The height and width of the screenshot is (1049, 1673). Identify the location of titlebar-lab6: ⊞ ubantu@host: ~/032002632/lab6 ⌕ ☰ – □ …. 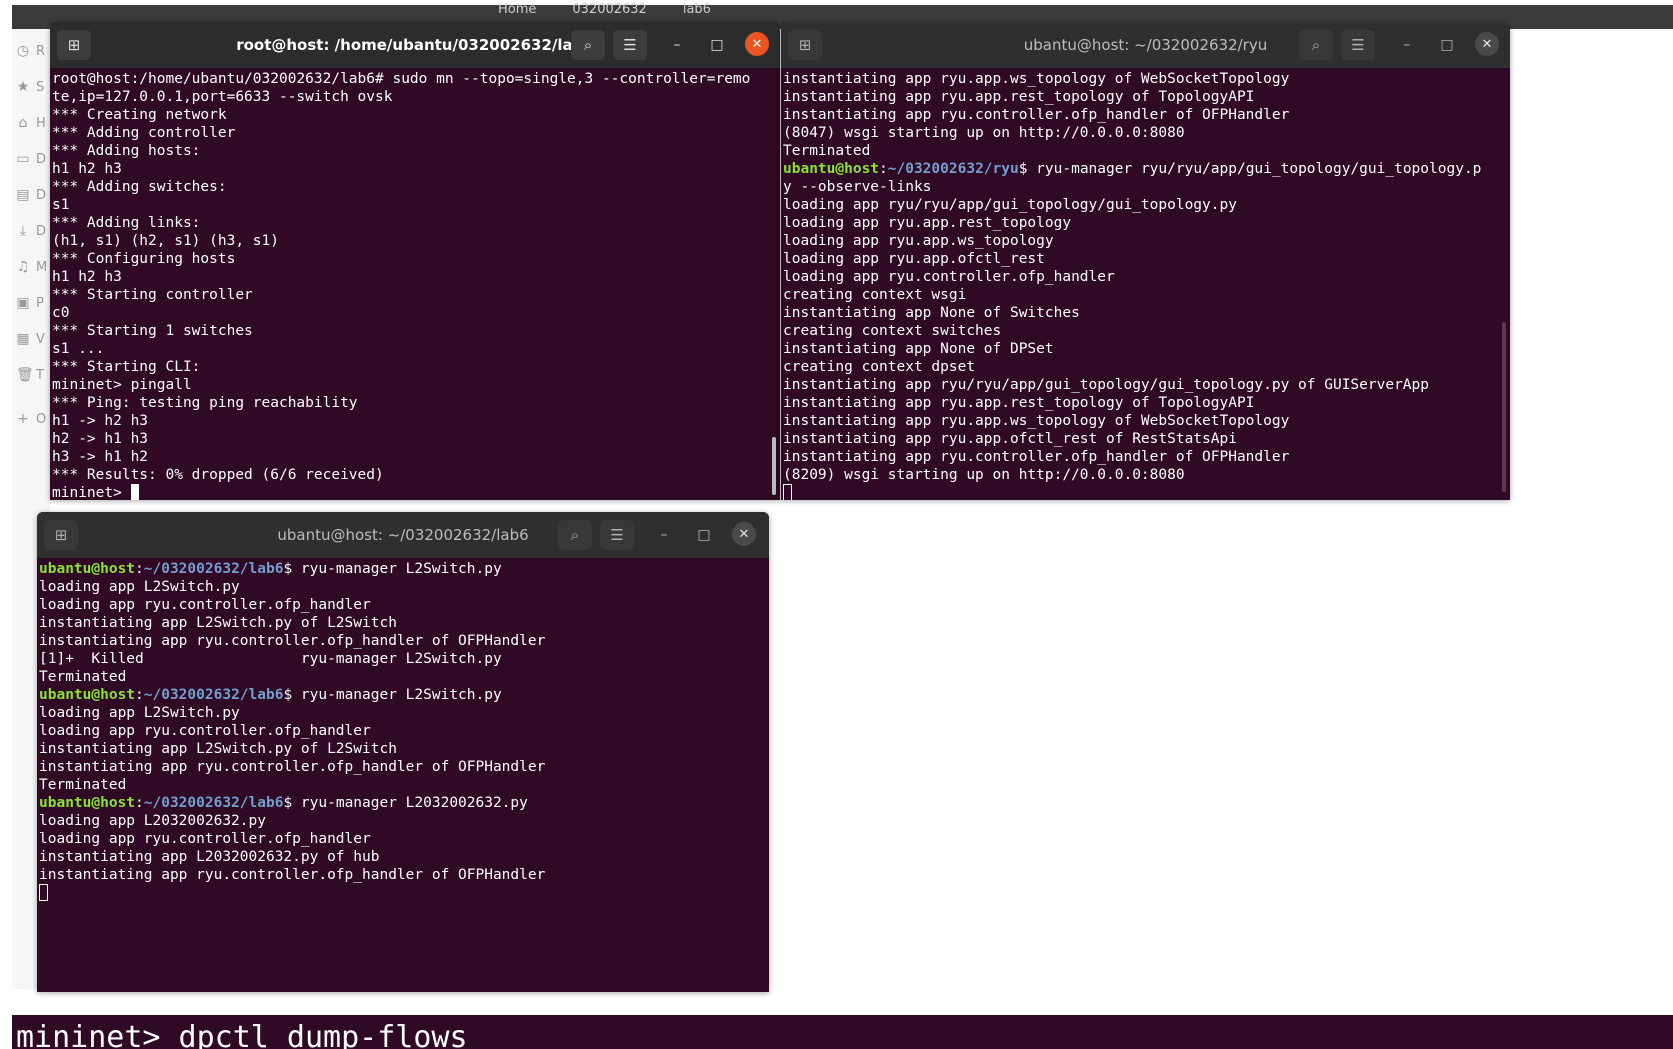
(403, 535).